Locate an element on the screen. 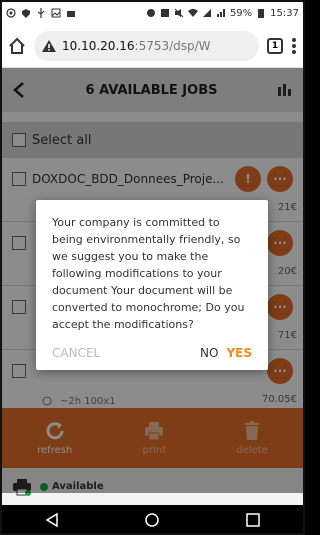 The image size is (320, 535). nav-recents-icon is located at coordinates (253, 520).